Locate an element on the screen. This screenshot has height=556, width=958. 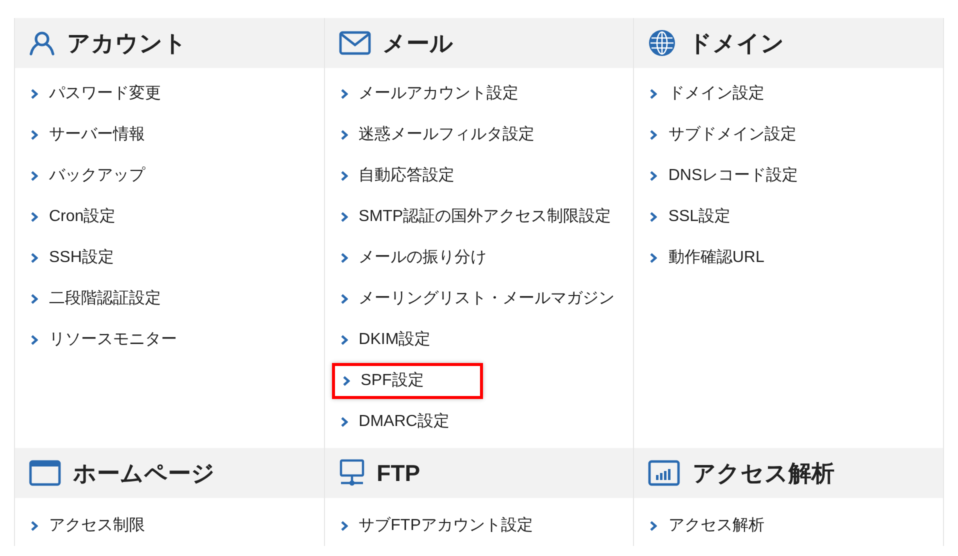
bar-chart-icon is located at coordinates (664, 473).